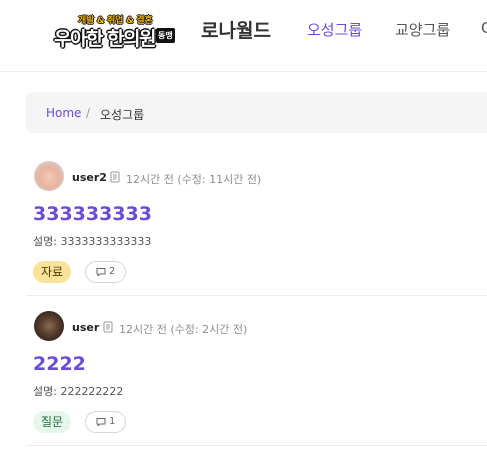 This screenshot has width=487, height=465. I want to click on post-title-link: 333333333, so click(92, 214).